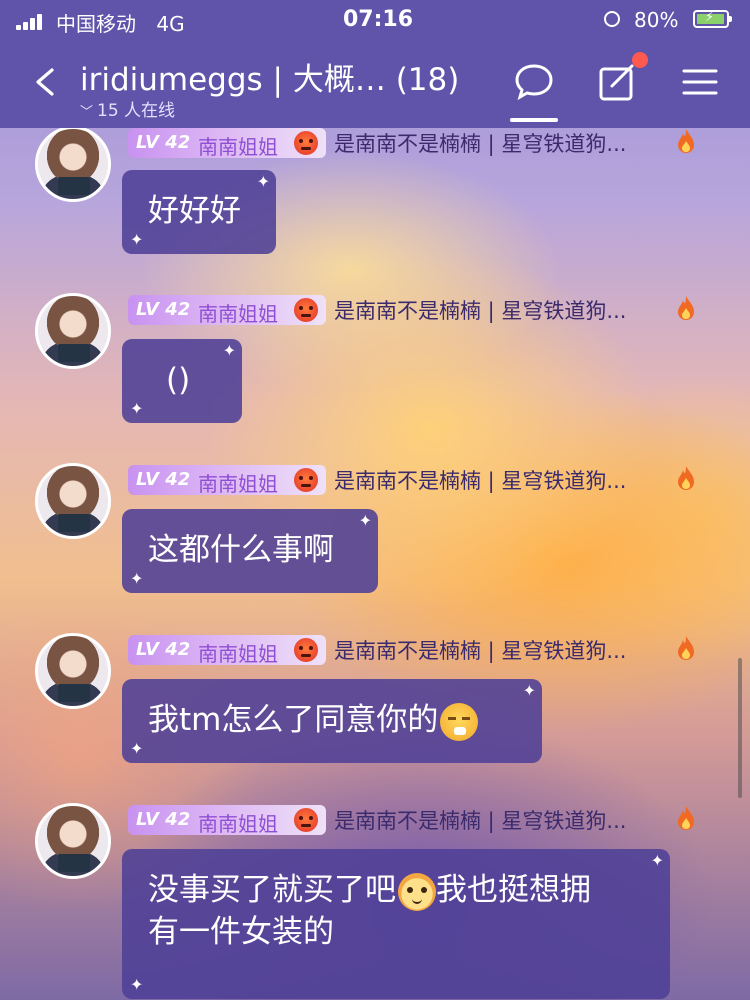 The image size is (750, 1000). What do you see at coordinates (396, 924) in the screenshot?
I see `message-bubble: 没事买了就买了吧 我也挺想拥 有一件女装的 ✦ ✦` at bounding box center [396, 924].